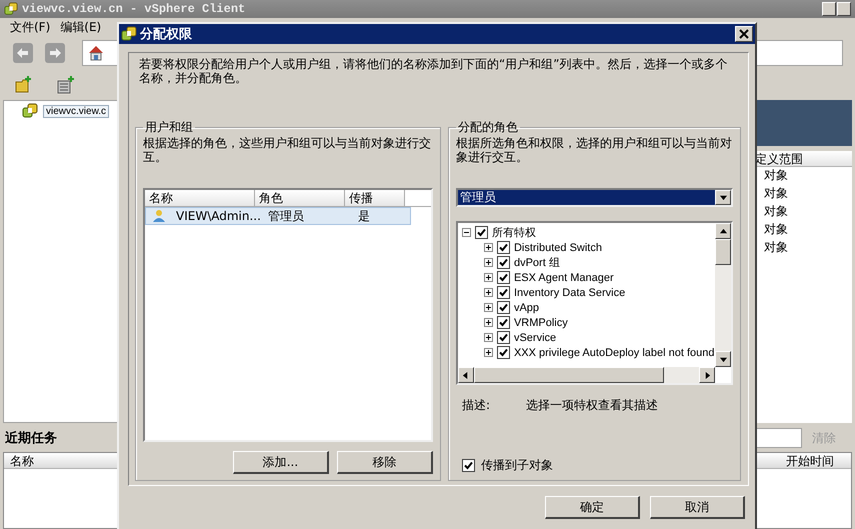  Describe the element at coordinates (487, 127) in the screenshot. I see `group-title: 分配的角色` at that location.